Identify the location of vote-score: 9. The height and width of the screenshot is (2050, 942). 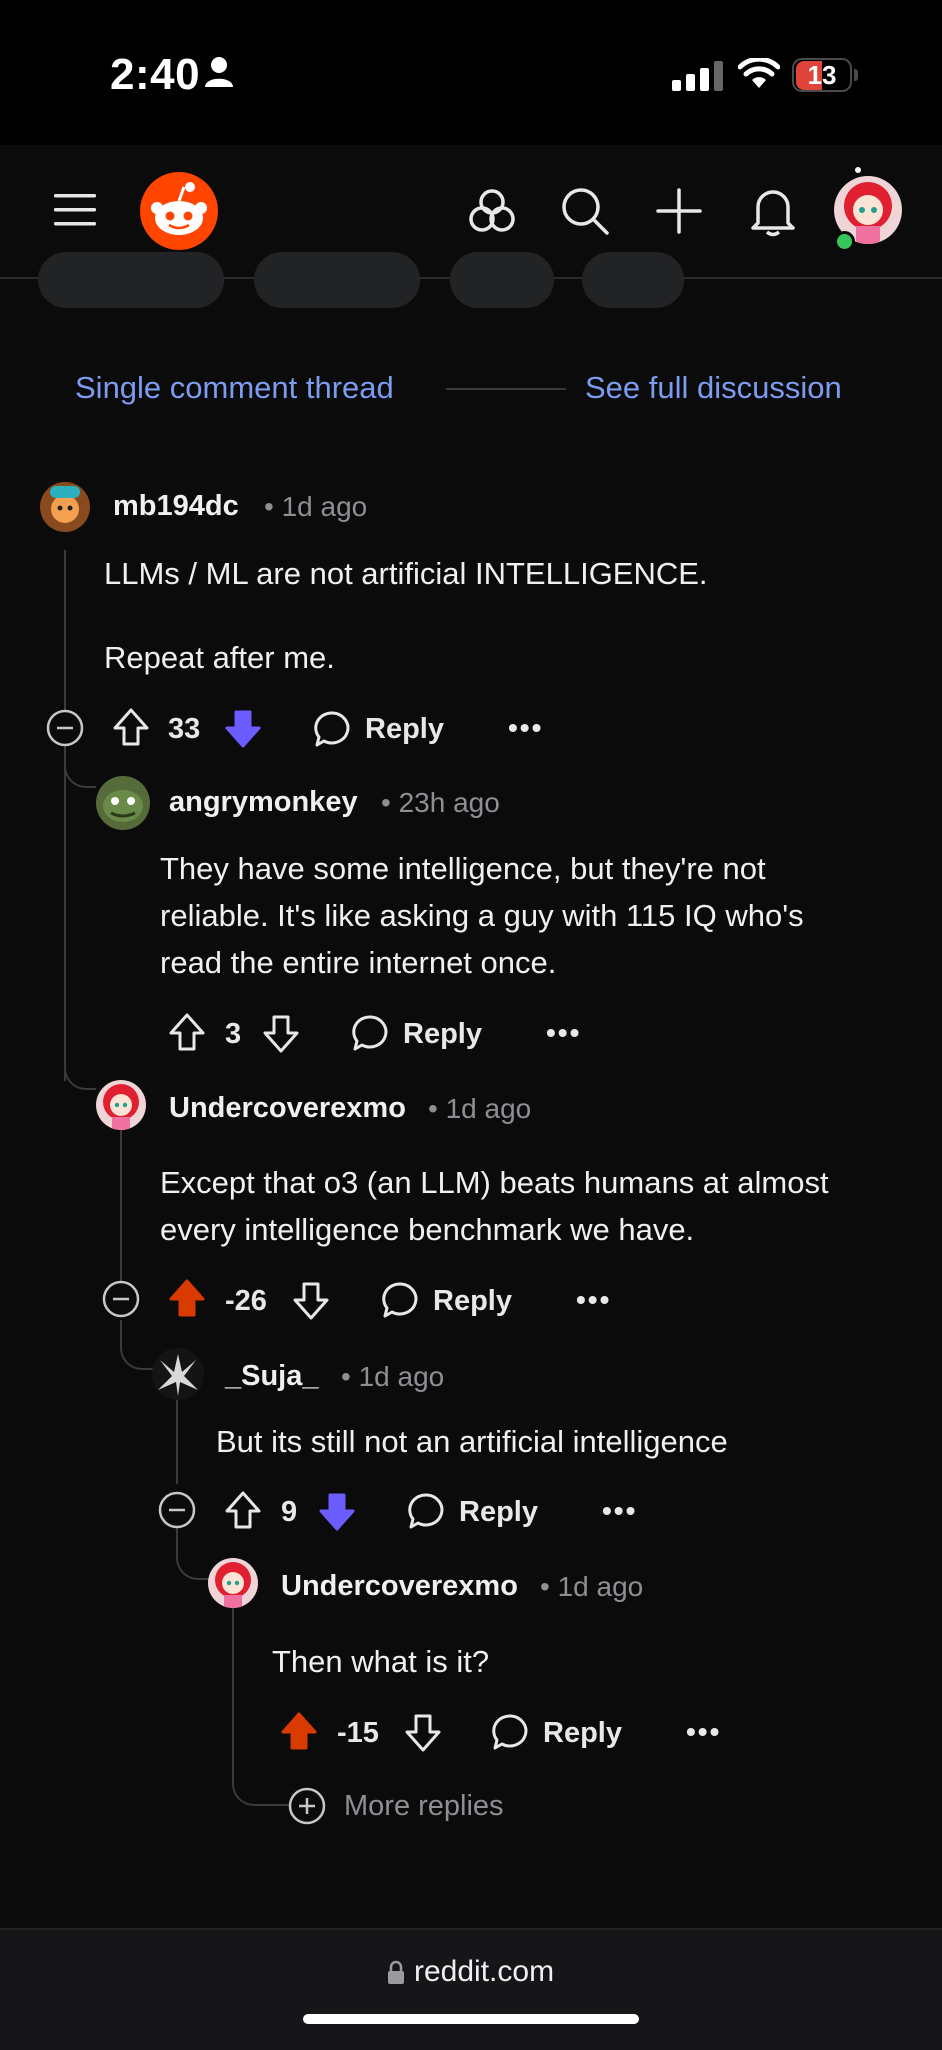
(289, 1512).